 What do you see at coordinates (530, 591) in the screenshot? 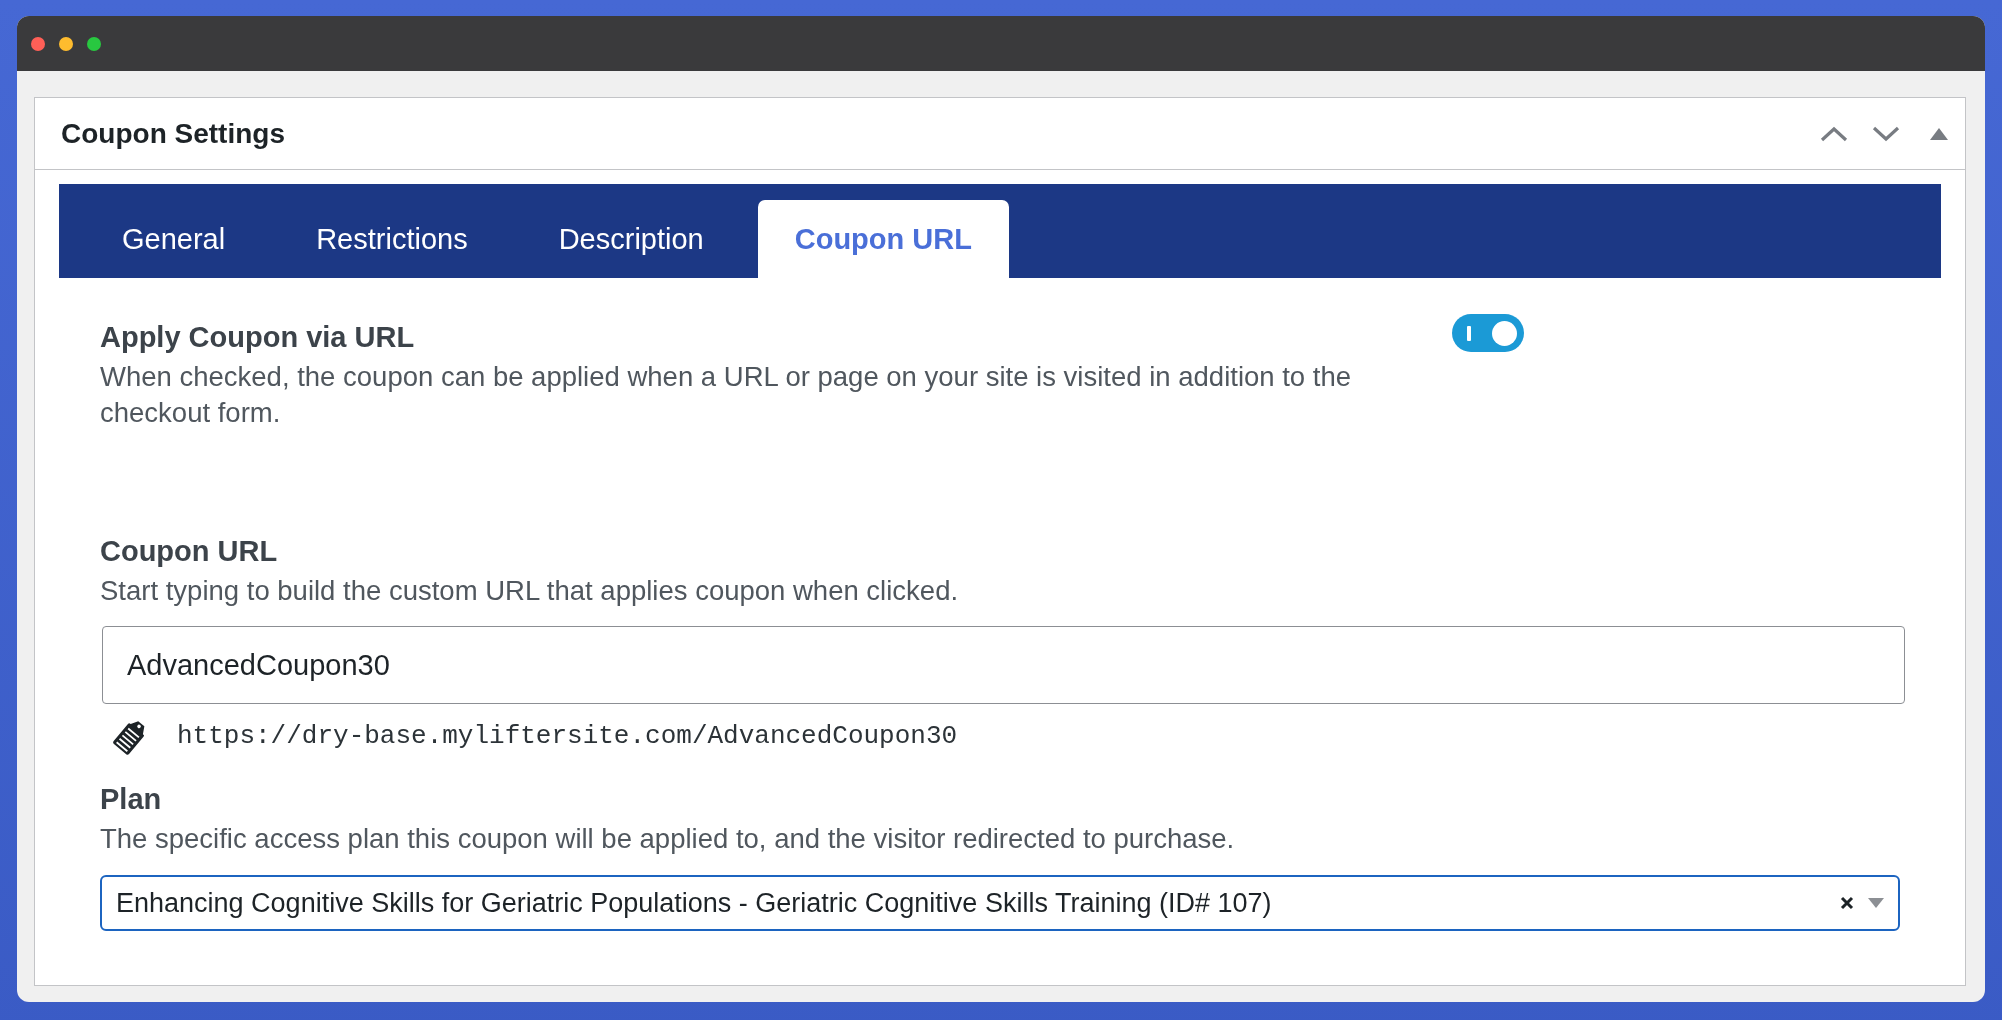
I see `setting-description: Start typing to build the custom URL that applies coupon when clicked.` at bounding box center [530, 591].